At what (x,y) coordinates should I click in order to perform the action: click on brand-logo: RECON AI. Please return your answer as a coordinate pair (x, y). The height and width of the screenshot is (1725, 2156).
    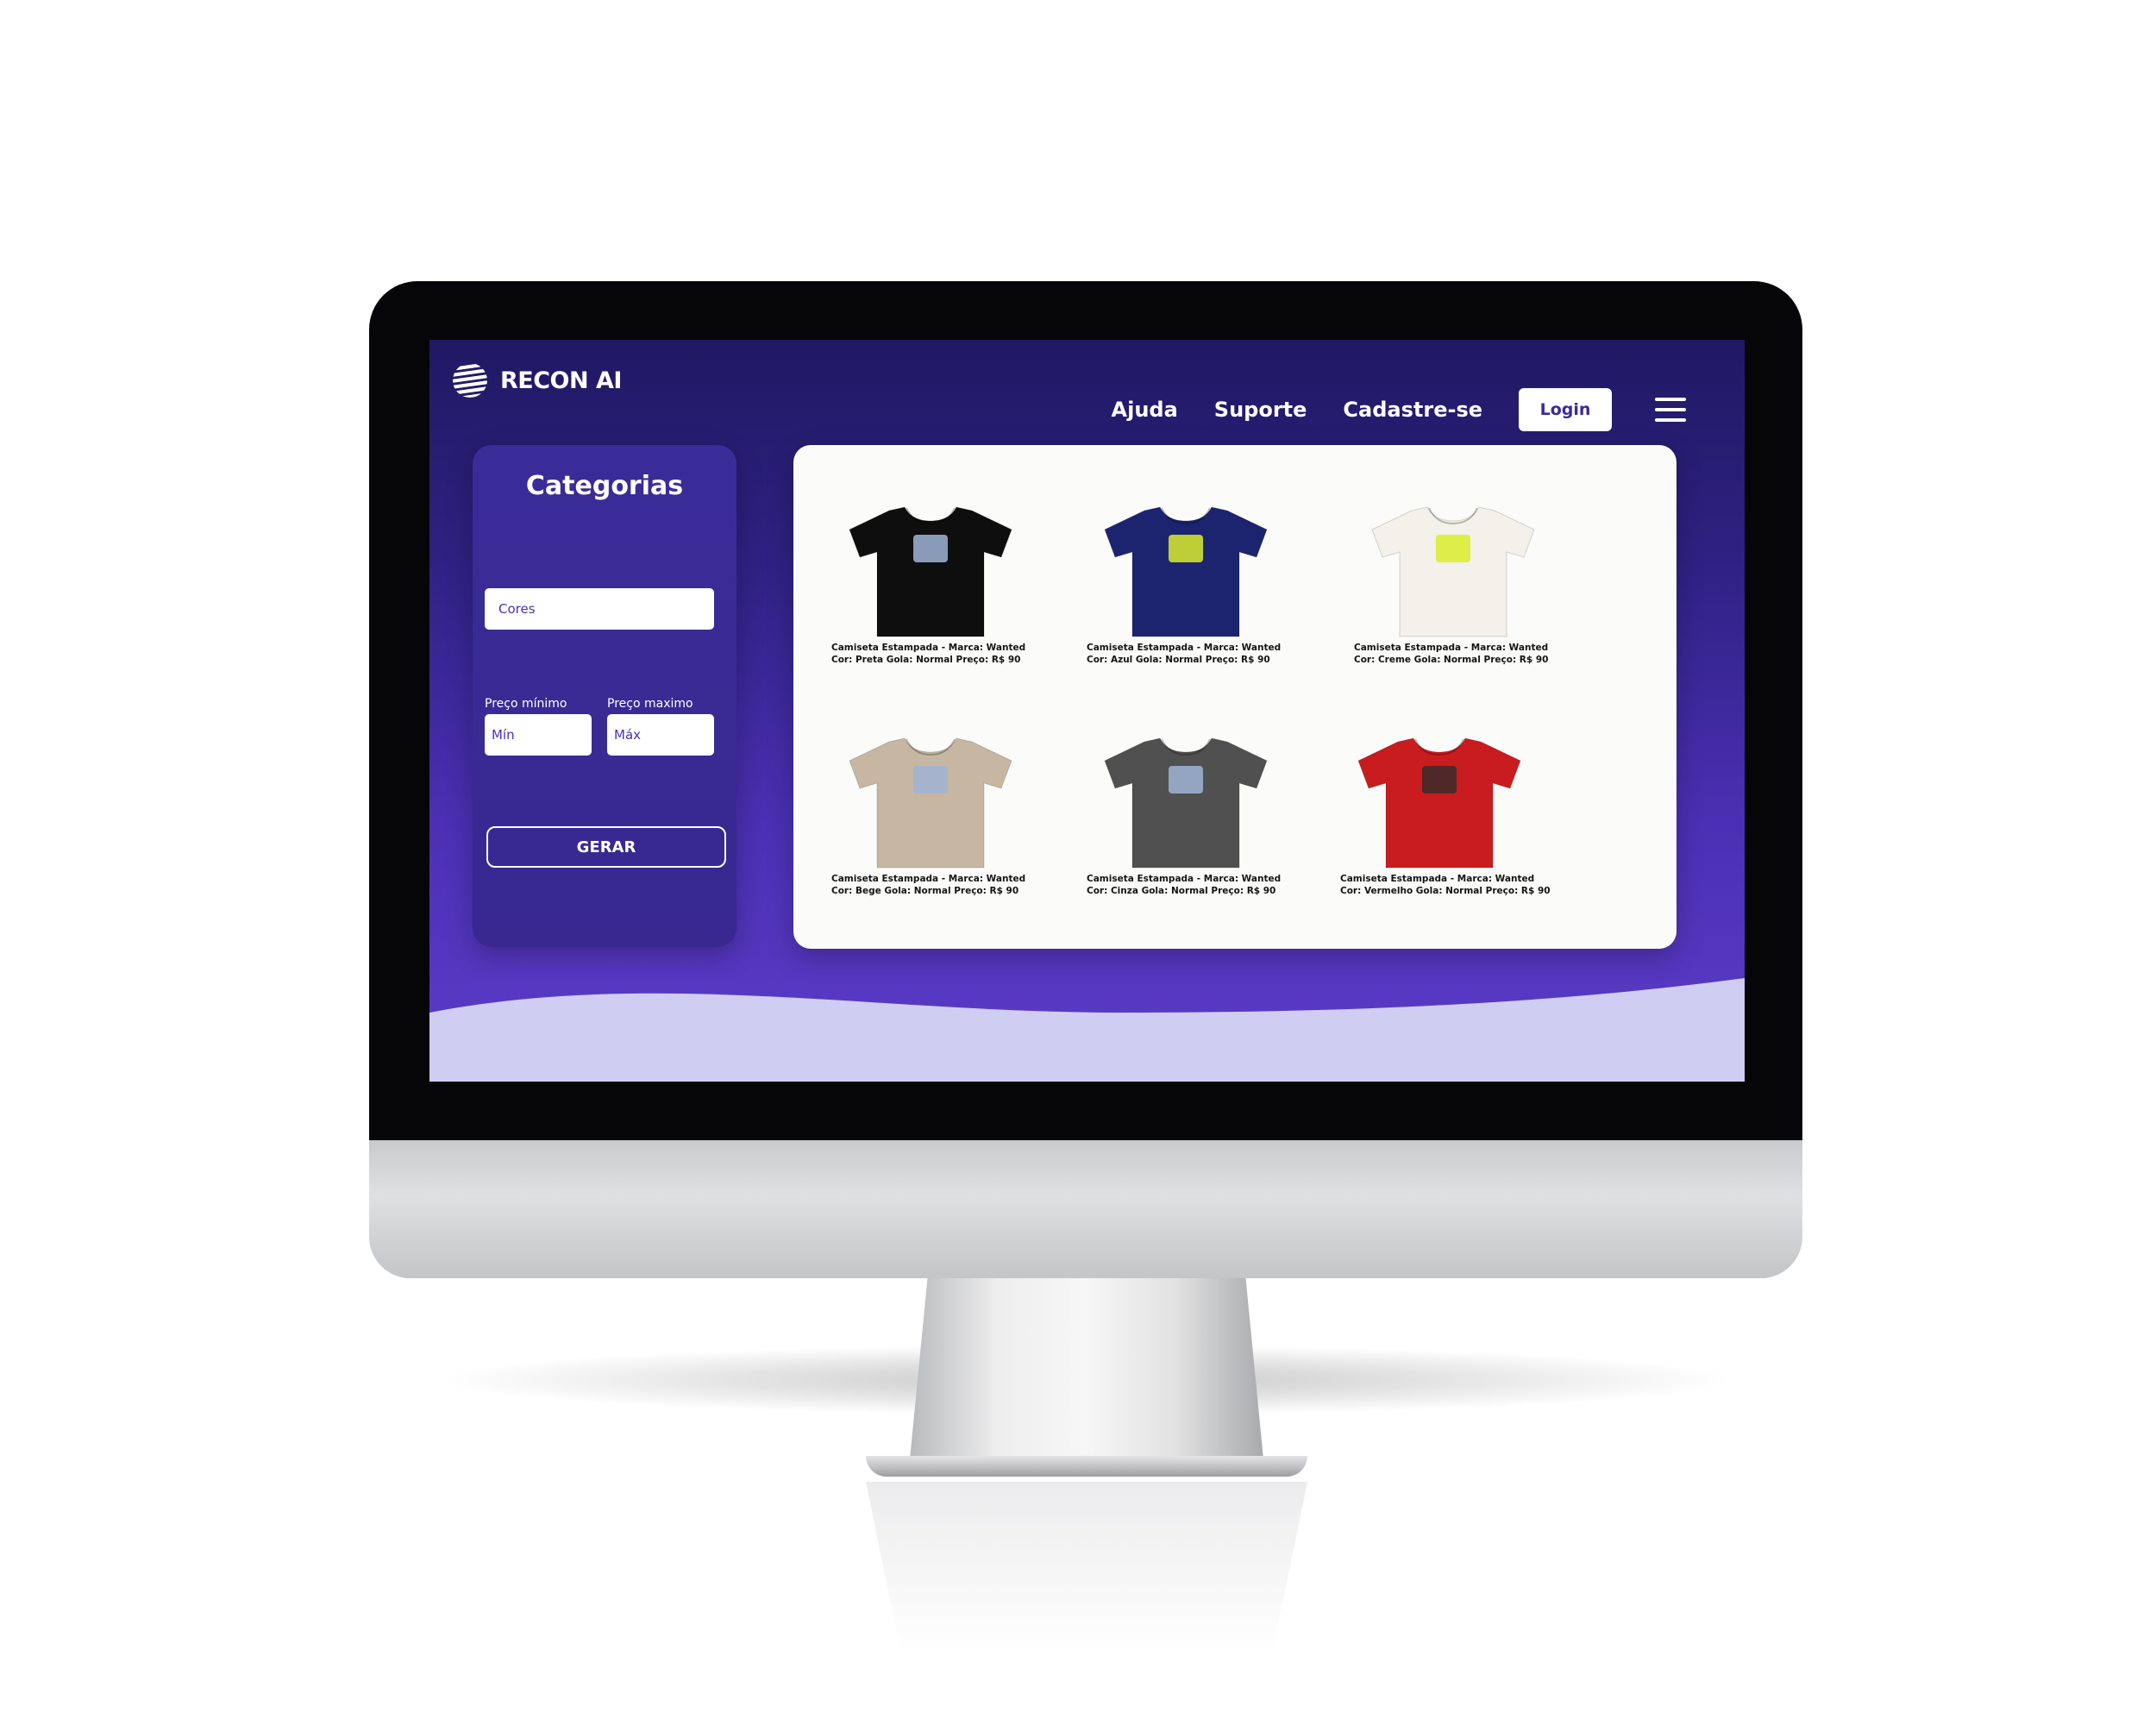
    Looking at the image, I should click on (537, 380).